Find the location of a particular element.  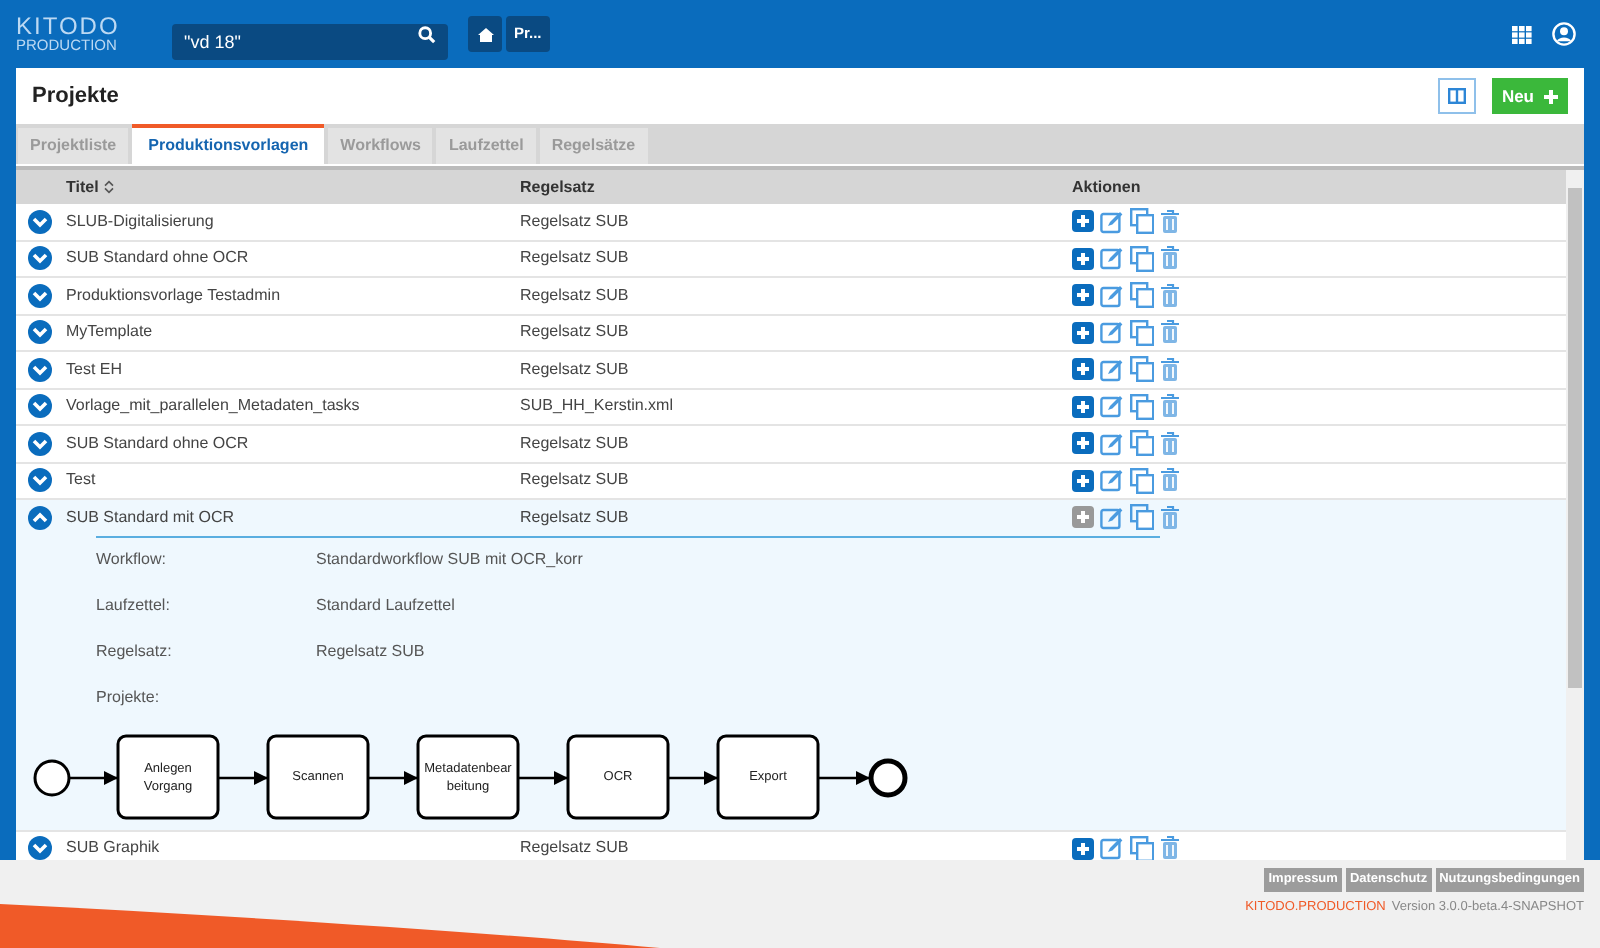

apps-grid-icon is located at coordinates (1522, 34).